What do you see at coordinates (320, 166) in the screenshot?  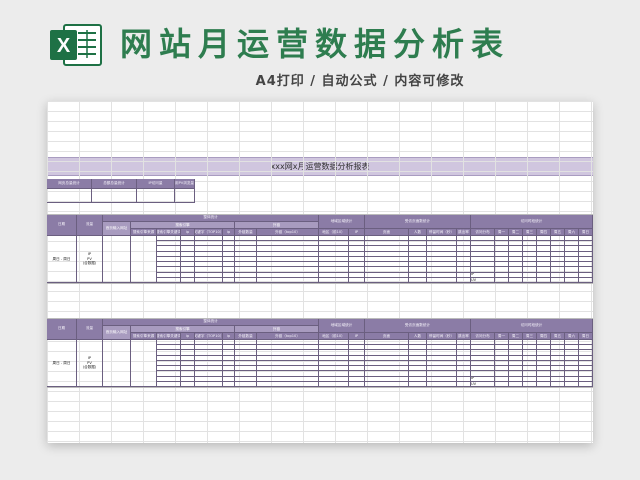 I see `report-title: xxx网x月运营数据分析报表` at bounding box center [320, 166].